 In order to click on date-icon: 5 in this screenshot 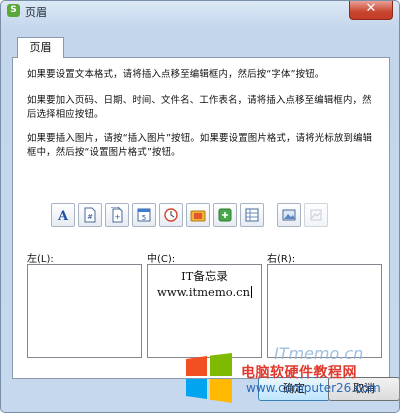, I will do `click(144, 215)`.